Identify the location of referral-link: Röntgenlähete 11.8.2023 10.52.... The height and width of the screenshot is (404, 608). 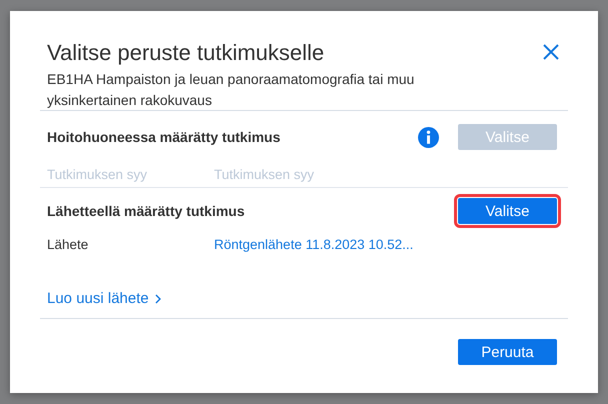
(314, 244).